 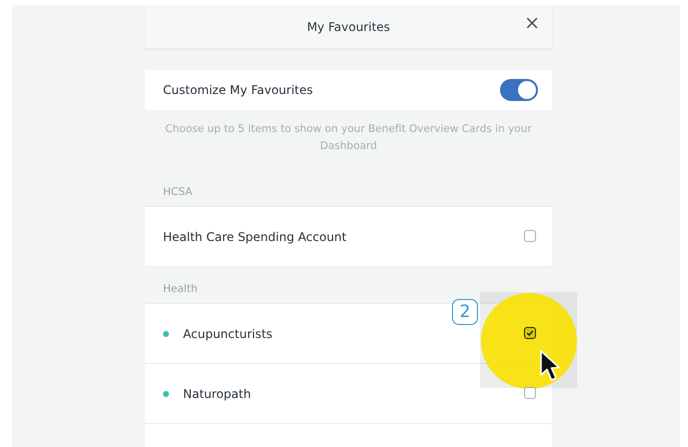 What do you see at coordinates (254, 237) in the screenshot?
I see `item-label: Health Care Spending Account` at bounding box center [254, 237].